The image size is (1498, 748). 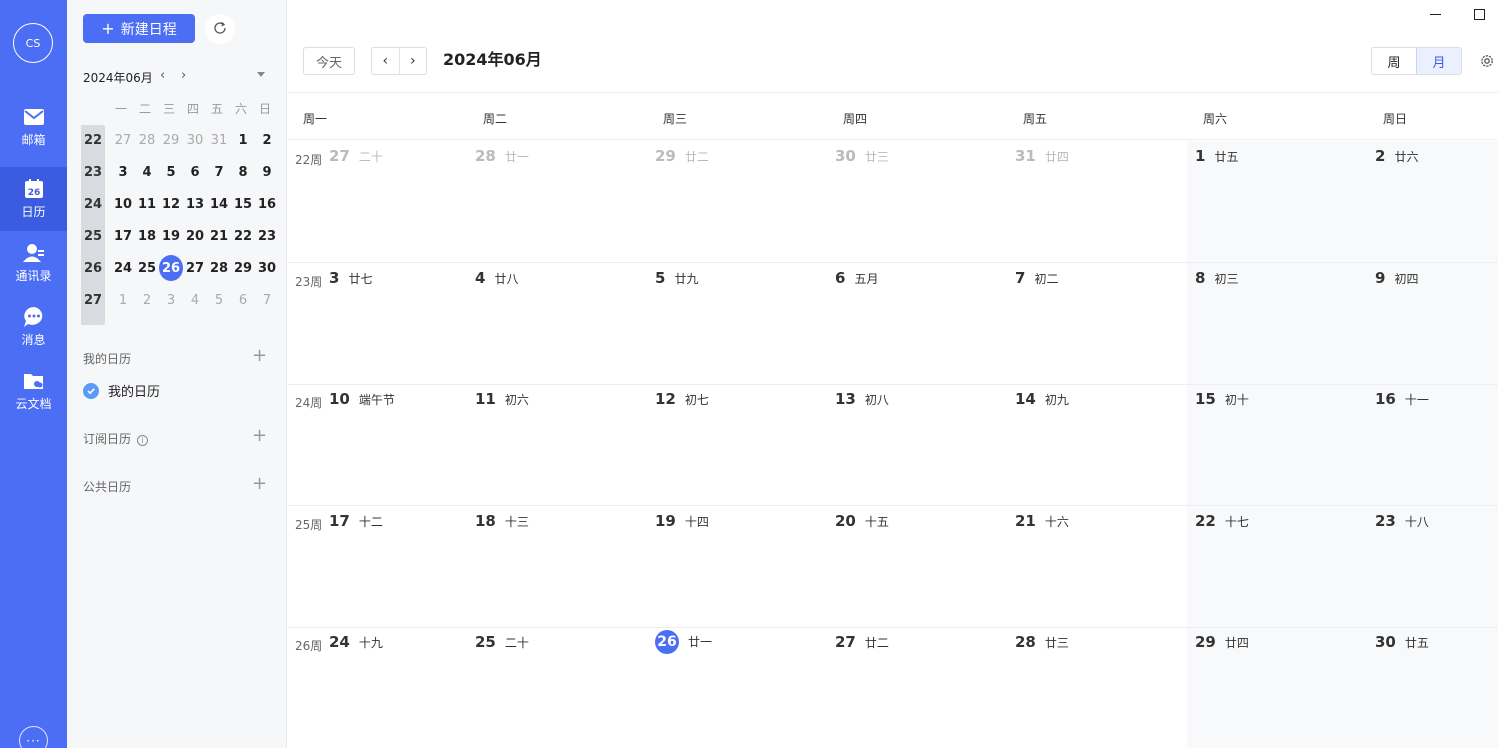 I want to click on day-cell: 18 十三, so click(x=502, y=521).